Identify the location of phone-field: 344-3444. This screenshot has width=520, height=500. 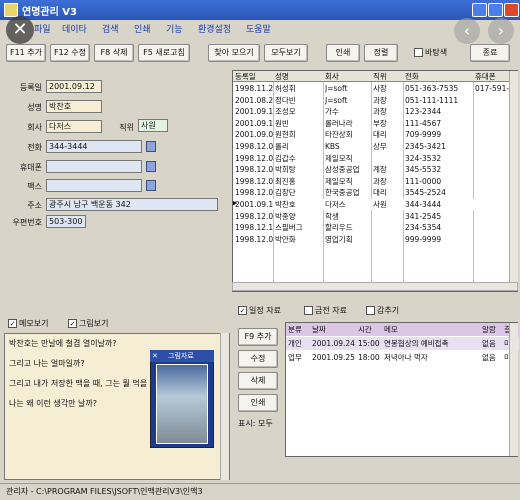
(94, 146).